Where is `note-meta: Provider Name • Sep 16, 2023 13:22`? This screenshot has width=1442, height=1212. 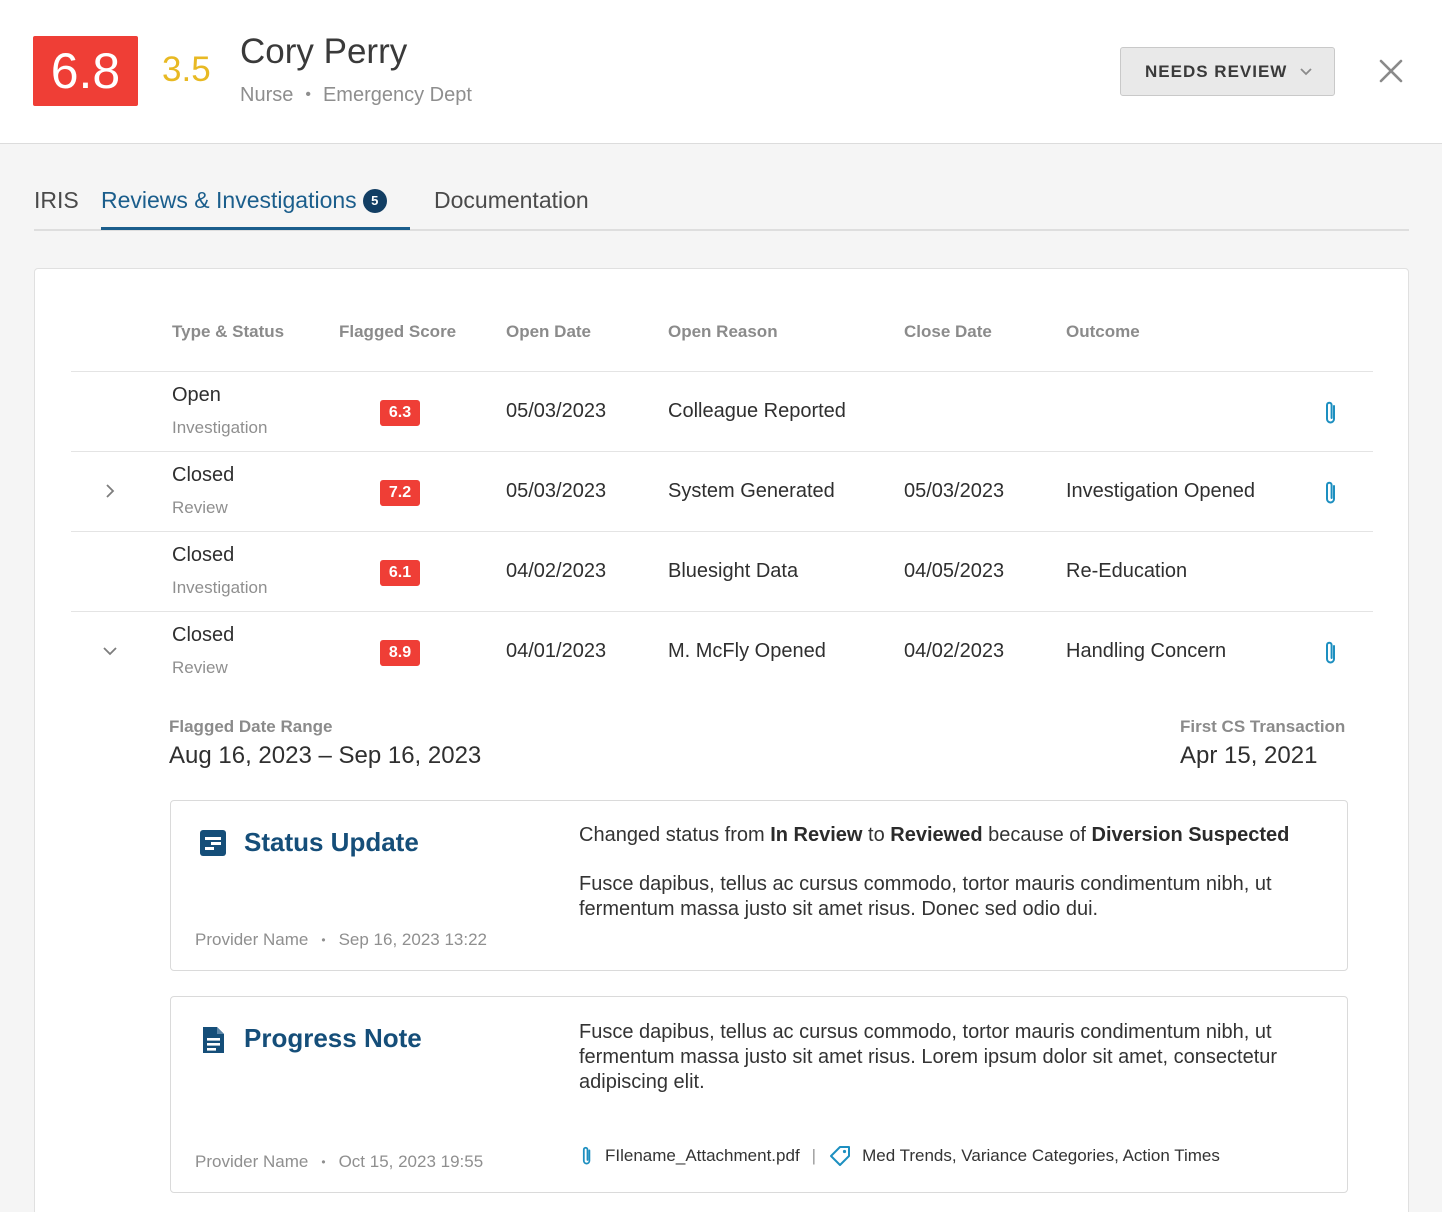
note-meta: Provider Name • Sep 16, 2023 13:22 is located at coordinates (341, 940).